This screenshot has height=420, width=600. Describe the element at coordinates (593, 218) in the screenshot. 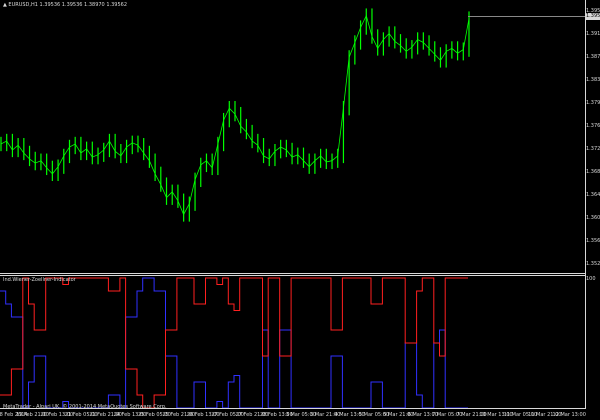

I see `price-label: 1.36060` at that location.